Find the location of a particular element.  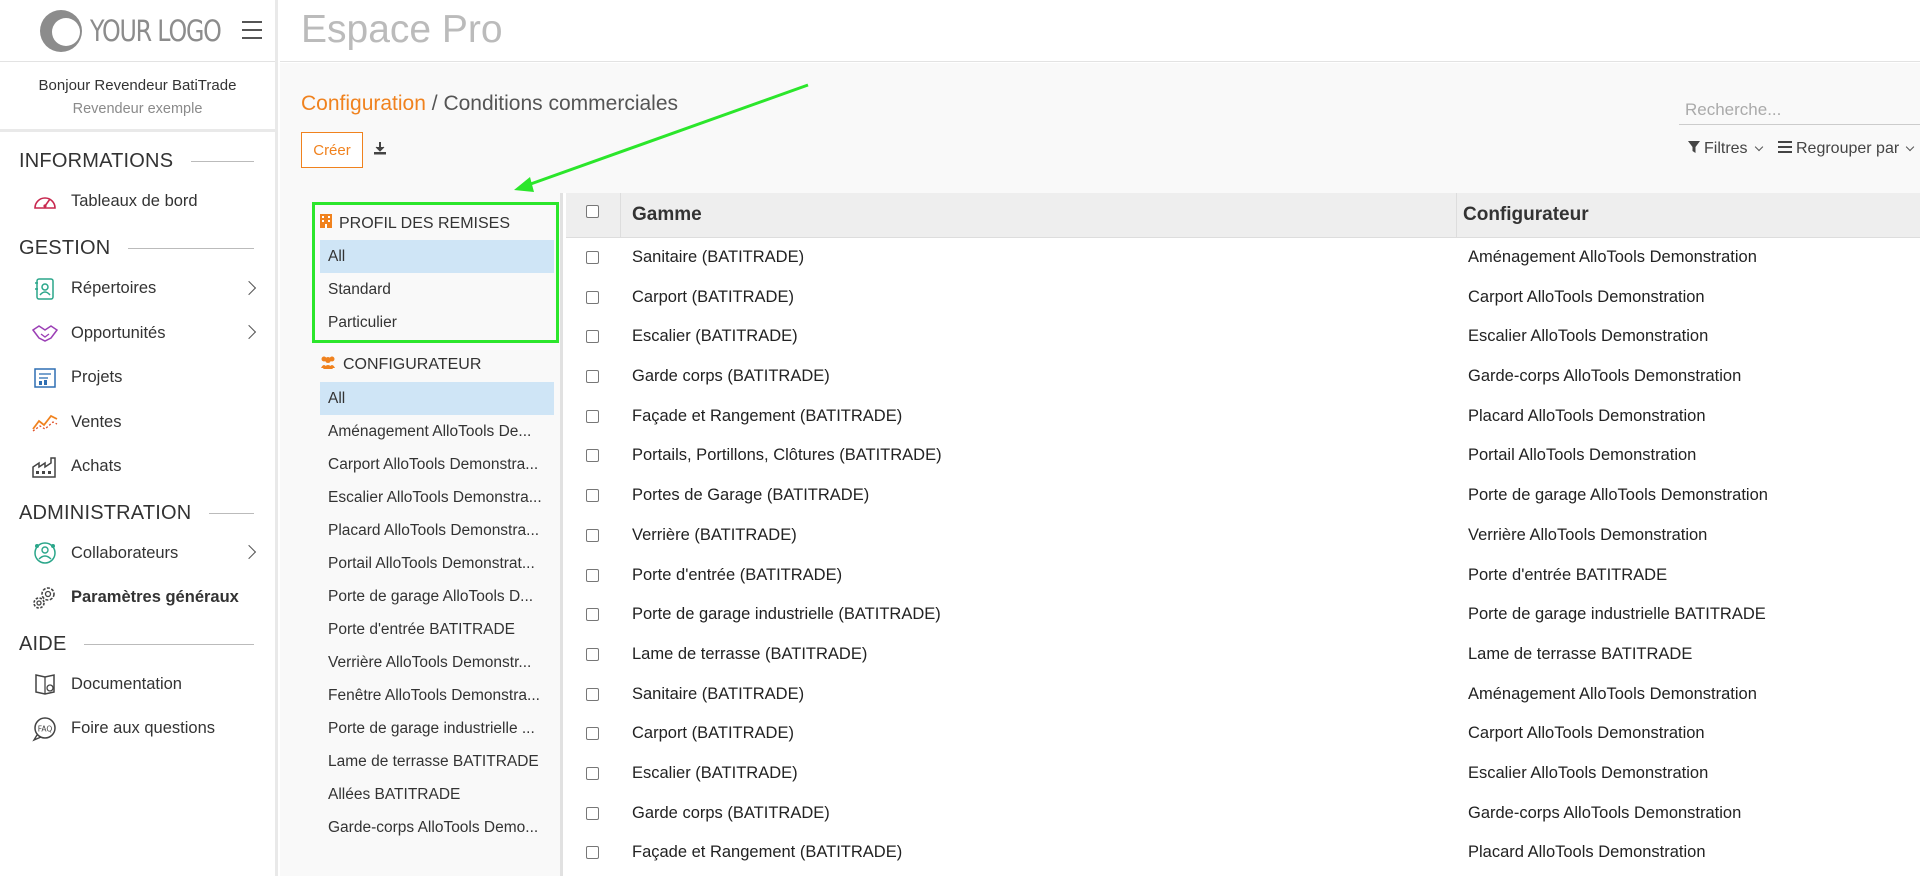

nav-item-projets: Projets is located at coordinates (137, 378).